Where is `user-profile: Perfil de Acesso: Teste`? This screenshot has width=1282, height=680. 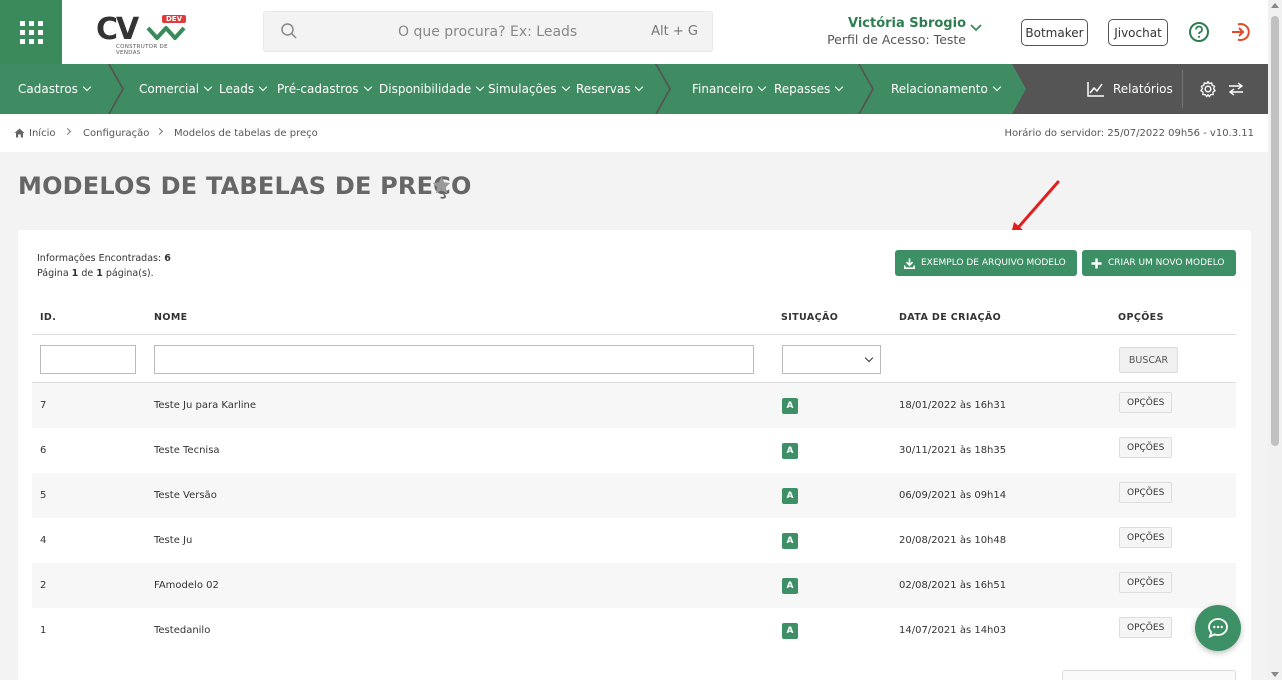 user-profile: Perfil de Acesso: Teste is located at coordinates (896, 39).